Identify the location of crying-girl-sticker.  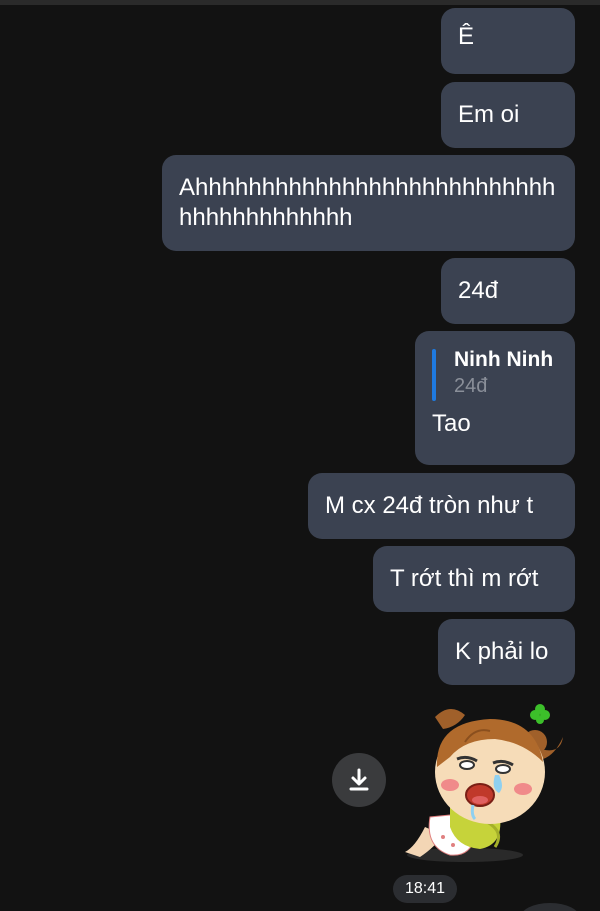
(485, 782).